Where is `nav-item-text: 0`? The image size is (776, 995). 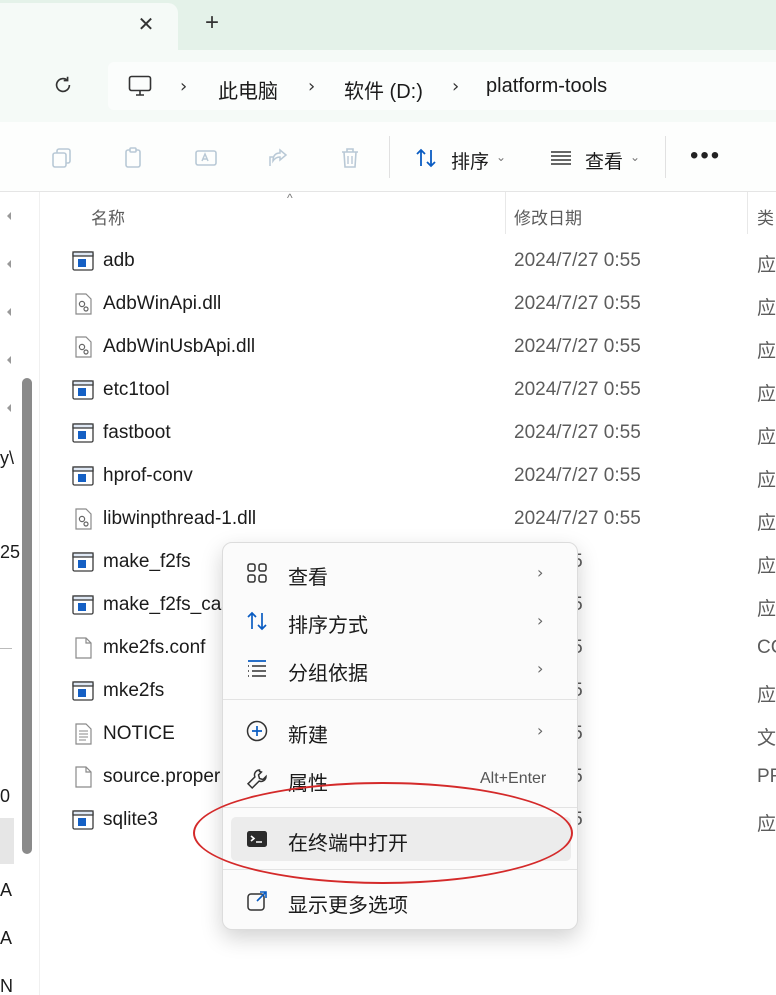
nav-item-text: 0 is located at coordinates (5, 796).